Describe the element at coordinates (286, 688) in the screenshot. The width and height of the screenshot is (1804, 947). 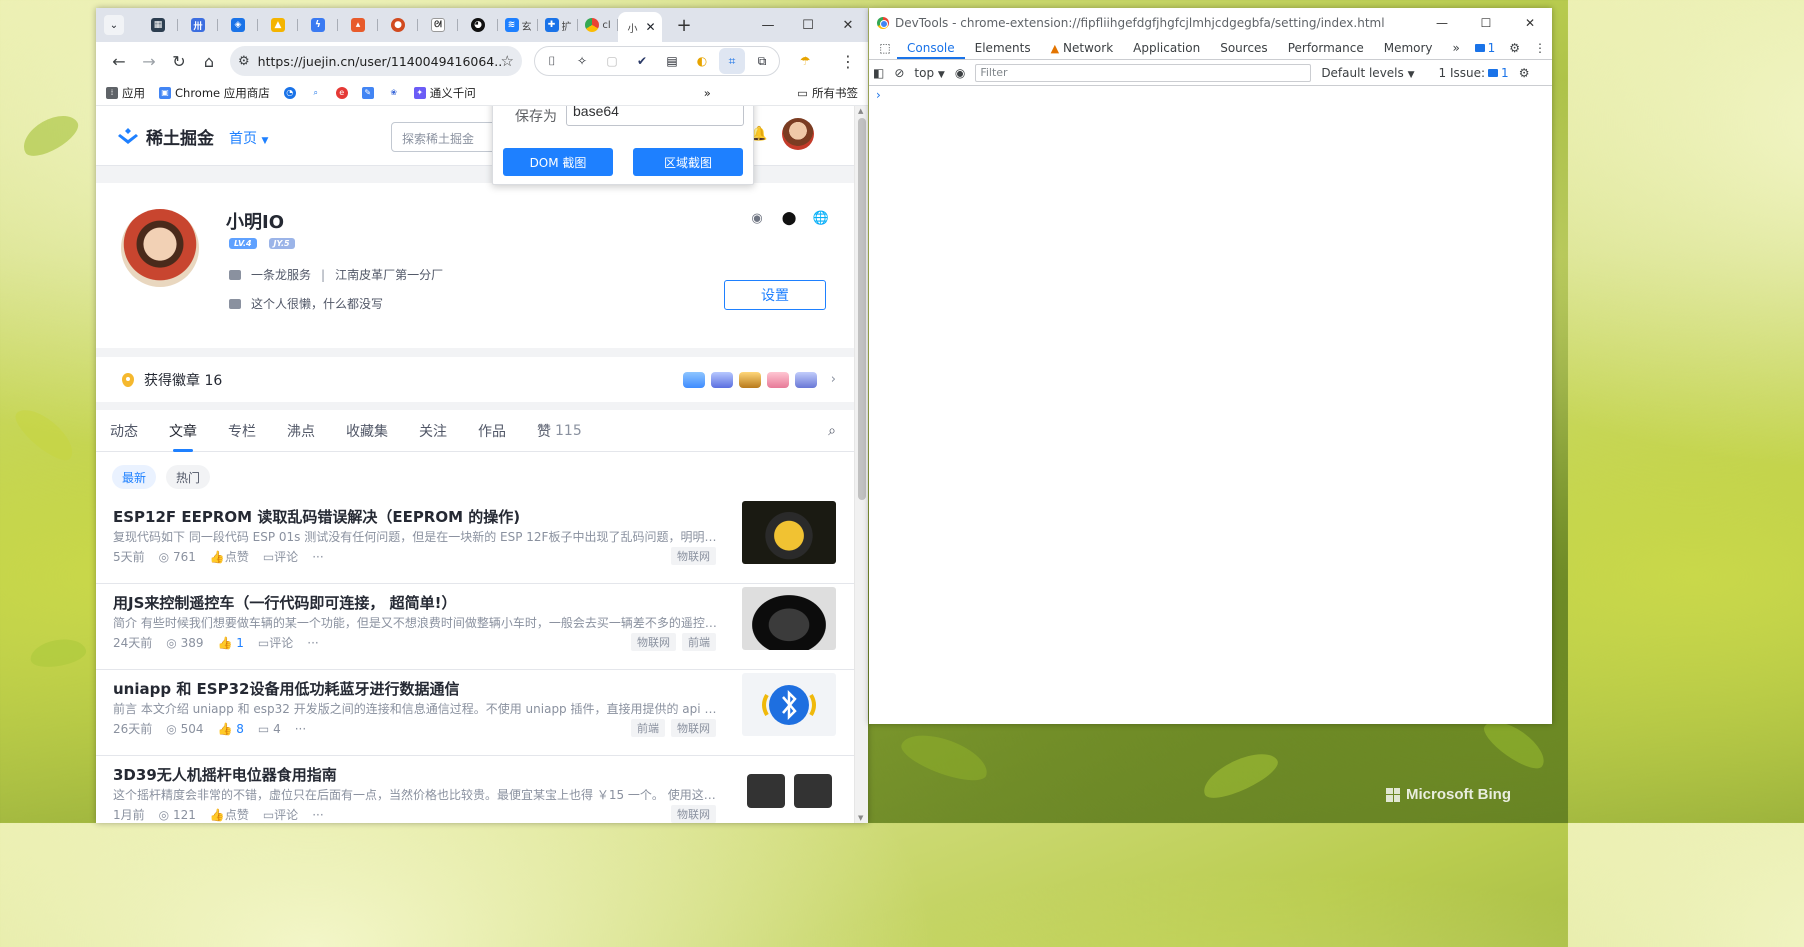
I see `article-title: uniapp 和 ESP32设备用低功耗蓝牙进行数据通信` at that location.